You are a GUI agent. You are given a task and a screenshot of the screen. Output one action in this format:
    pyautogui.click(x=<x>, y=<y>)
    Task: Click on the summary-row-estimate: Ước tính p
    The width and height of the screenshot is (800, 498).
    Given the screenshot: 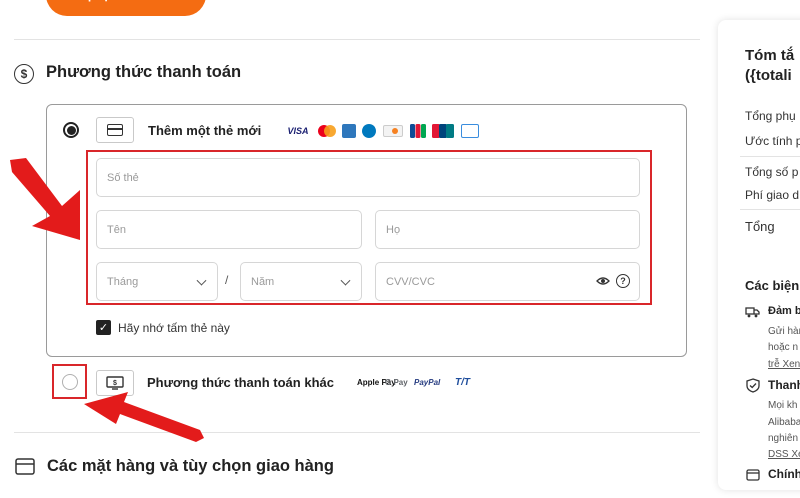 What is the action you would take?
    pyautogui.click(x=772, y=141)
    